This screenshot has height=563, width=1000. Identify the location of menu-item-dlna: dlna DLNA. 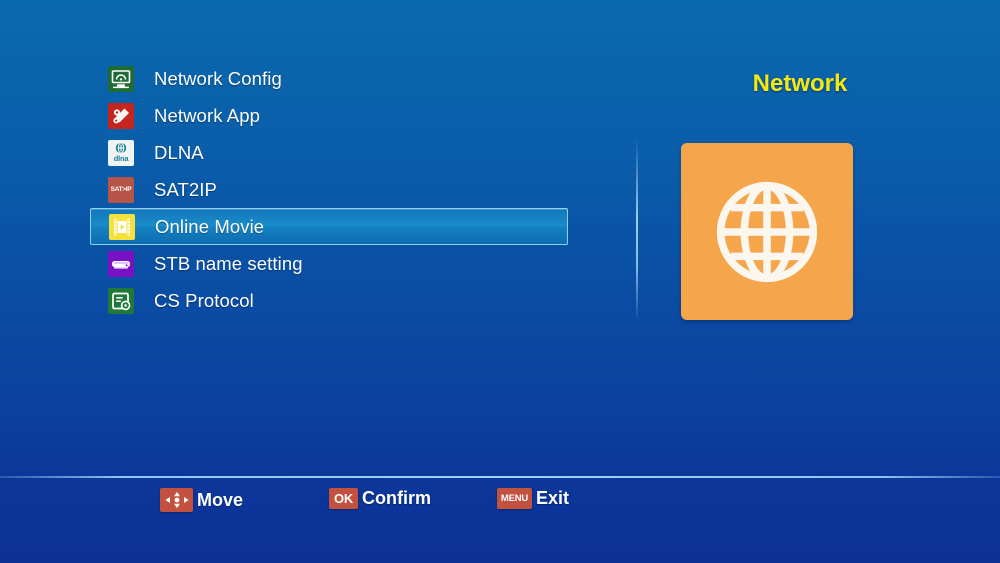
(330, 152).